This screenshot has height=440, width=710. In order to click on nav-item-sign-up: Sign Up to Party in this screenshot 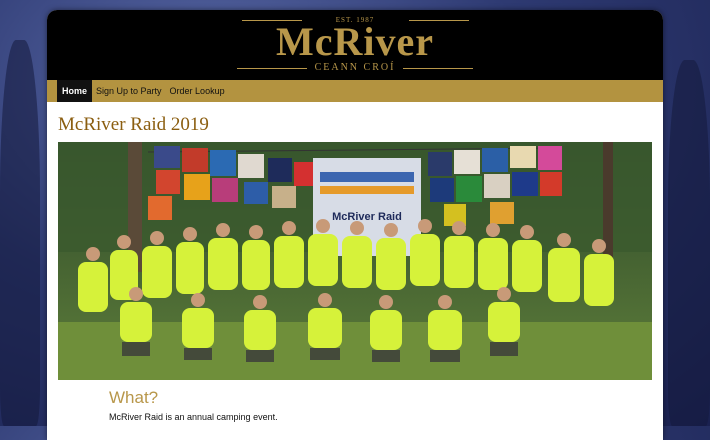, I will do `click(129, 91)`.